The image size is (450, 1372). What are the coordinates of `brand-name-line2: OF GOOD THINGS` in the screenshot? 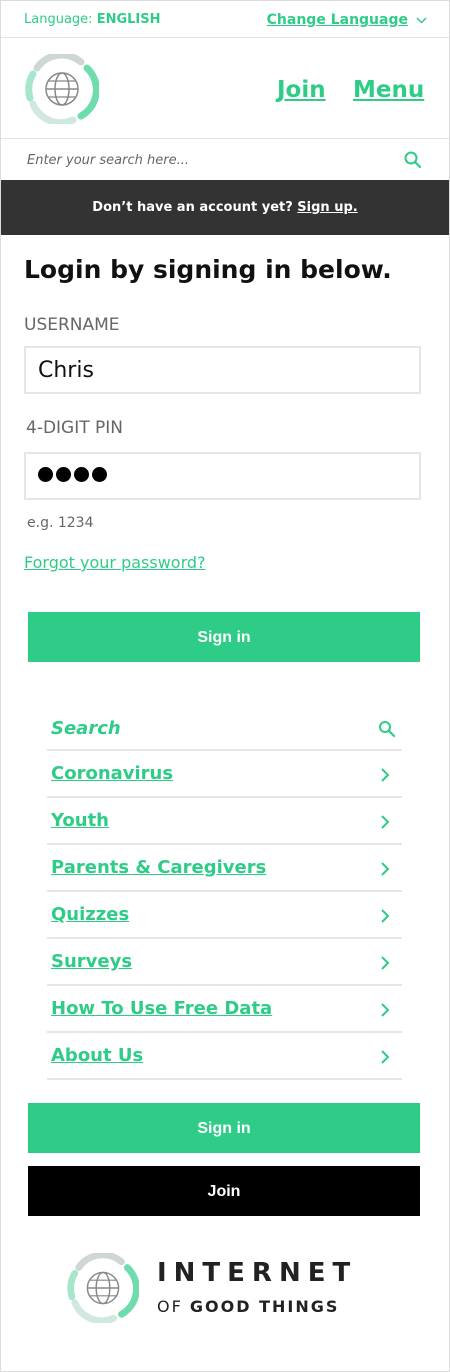 It's located at (248, 1306).